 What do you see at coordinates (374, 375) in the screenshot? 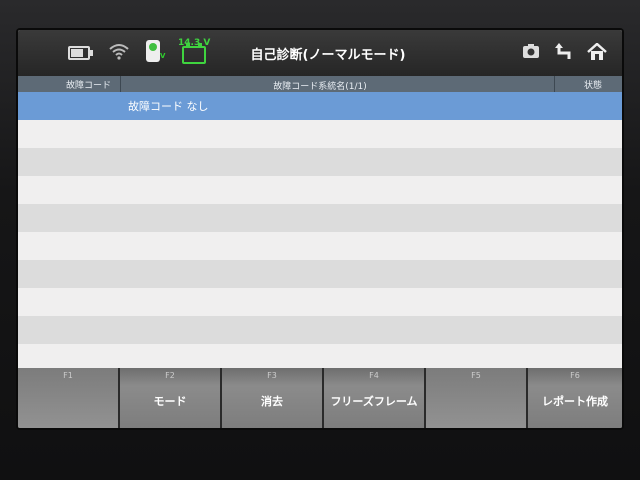
I see `f4-number: F4` at bounding box center [374, 375].